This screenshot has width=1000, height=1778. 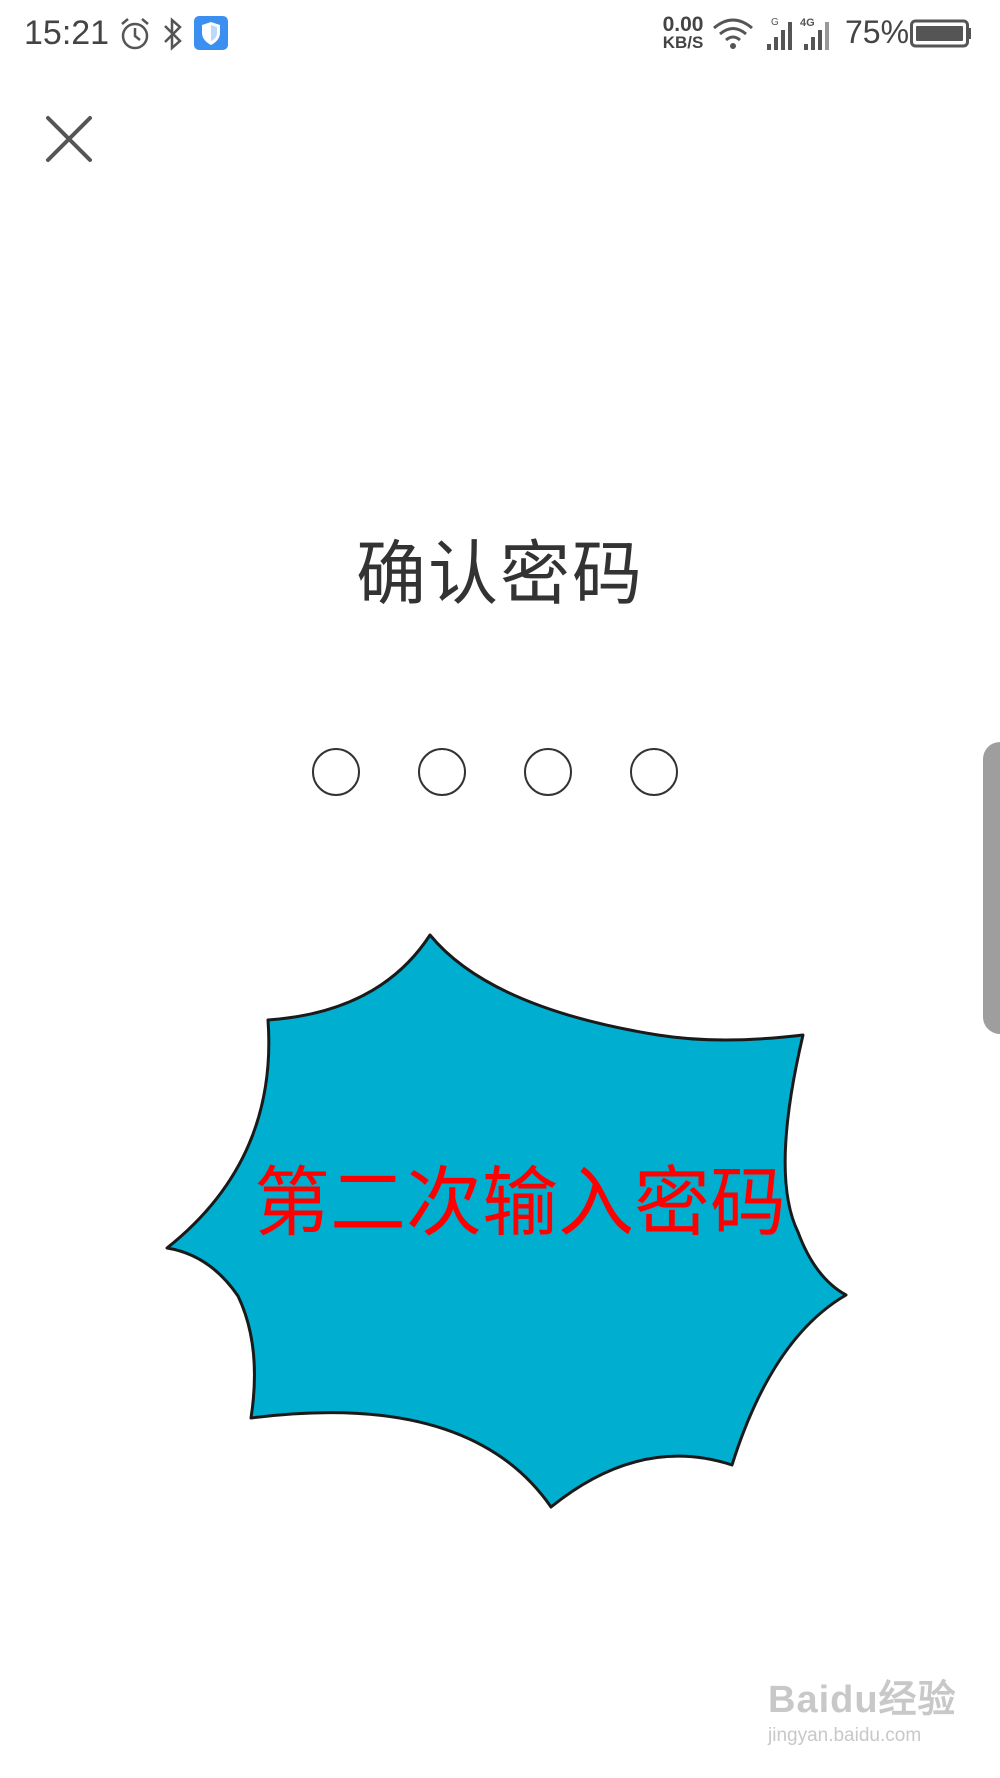 I want to click on annotation-text: 第二次输入密码, so click(x=520, y=1202).